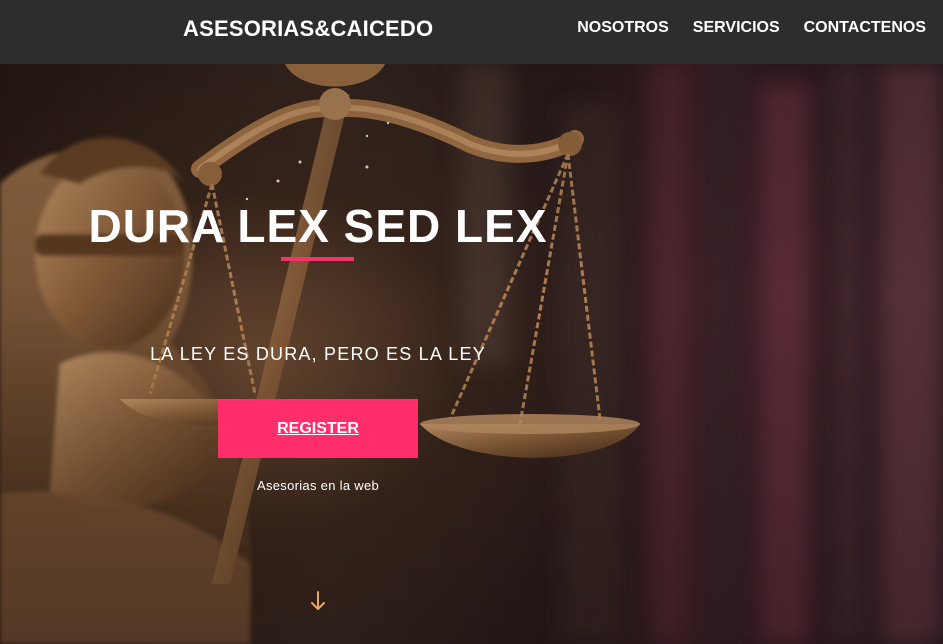  I want to click on hero-subtitle: LA LEY ES DURA, PERO ES LA LEY, so click(318, 354).